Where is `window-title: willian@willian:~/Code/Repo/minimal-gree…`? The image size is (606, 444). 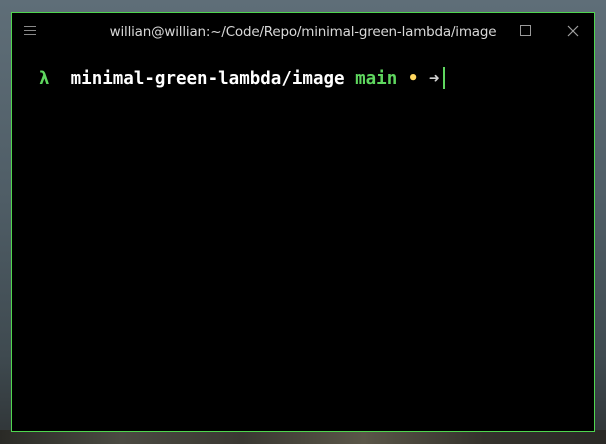 window-title: willian@willian:~/Code/Repo/minimal-gree… is located at coordinates (303, 32).